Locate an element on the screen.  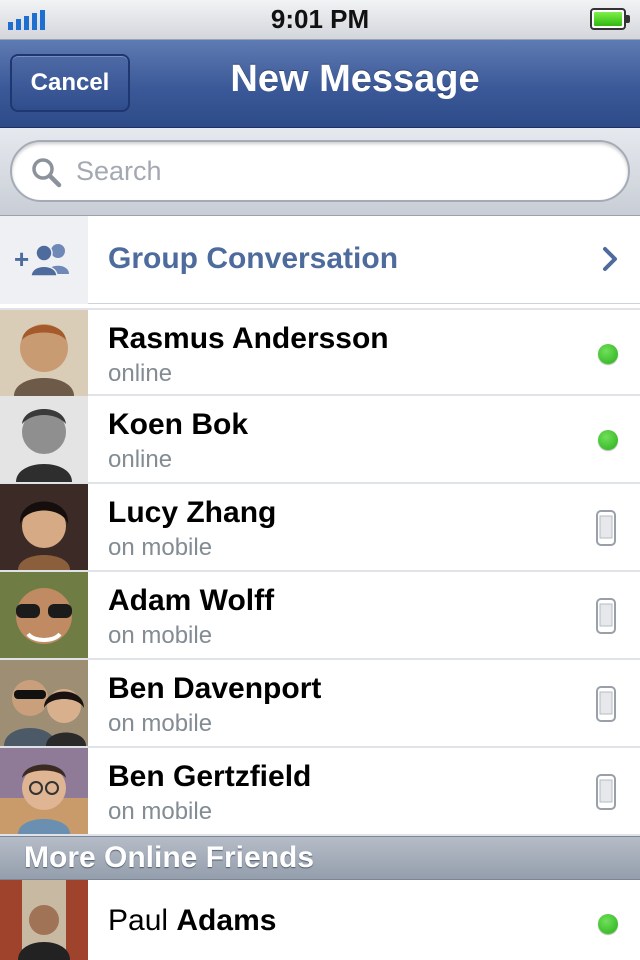
friend-row: Rasmus Andersson online is located at coordinates (320, 352).